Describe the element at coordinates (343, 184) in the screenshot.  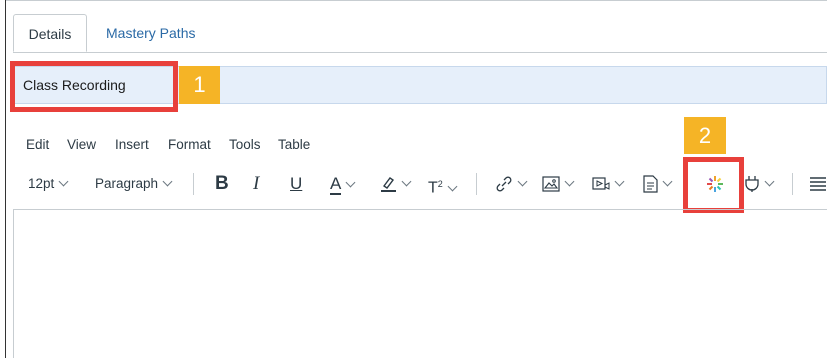
I see `text-color-button: A` at that location.